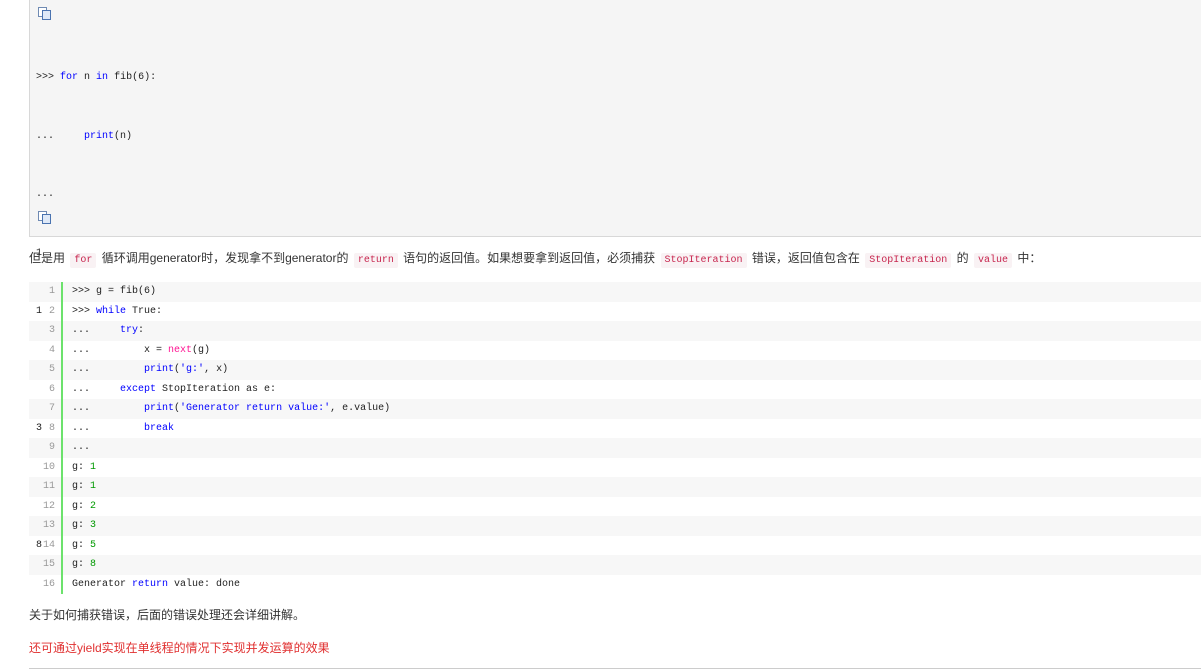 The height and width of the screenshot is (670, 1201). Describe the element at coordinates (375, 260) in the screenshot. I see `inline-code: return` at that location.